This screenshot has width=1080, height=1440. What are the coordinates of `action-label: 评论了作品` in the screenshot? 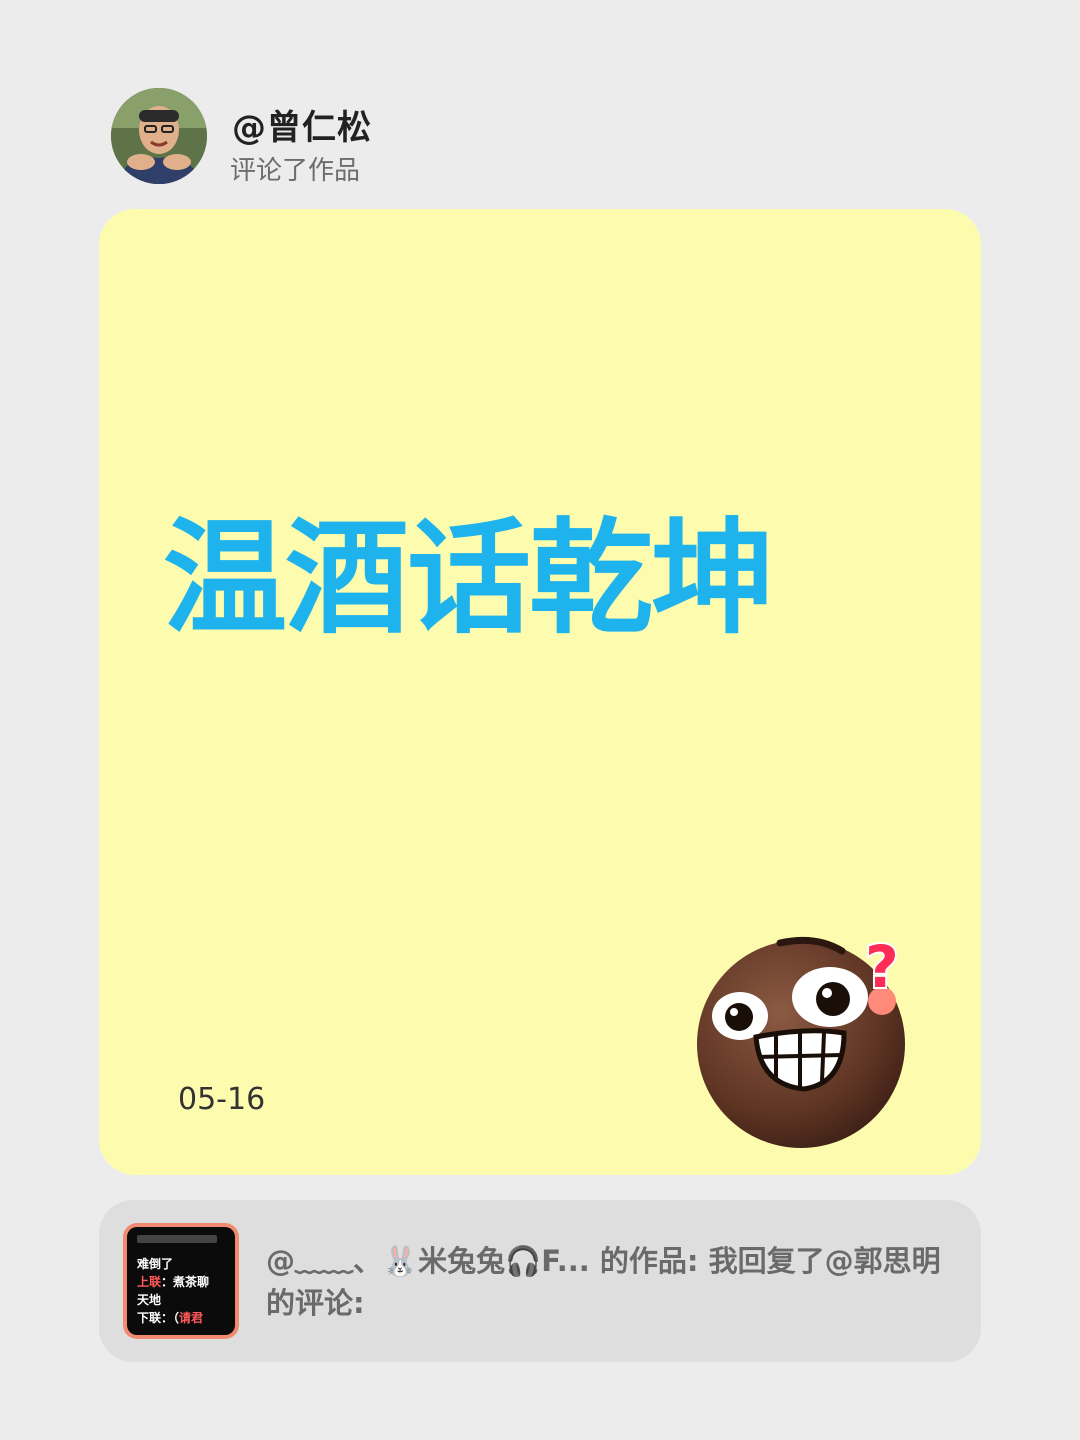 It's located at (295, 171).